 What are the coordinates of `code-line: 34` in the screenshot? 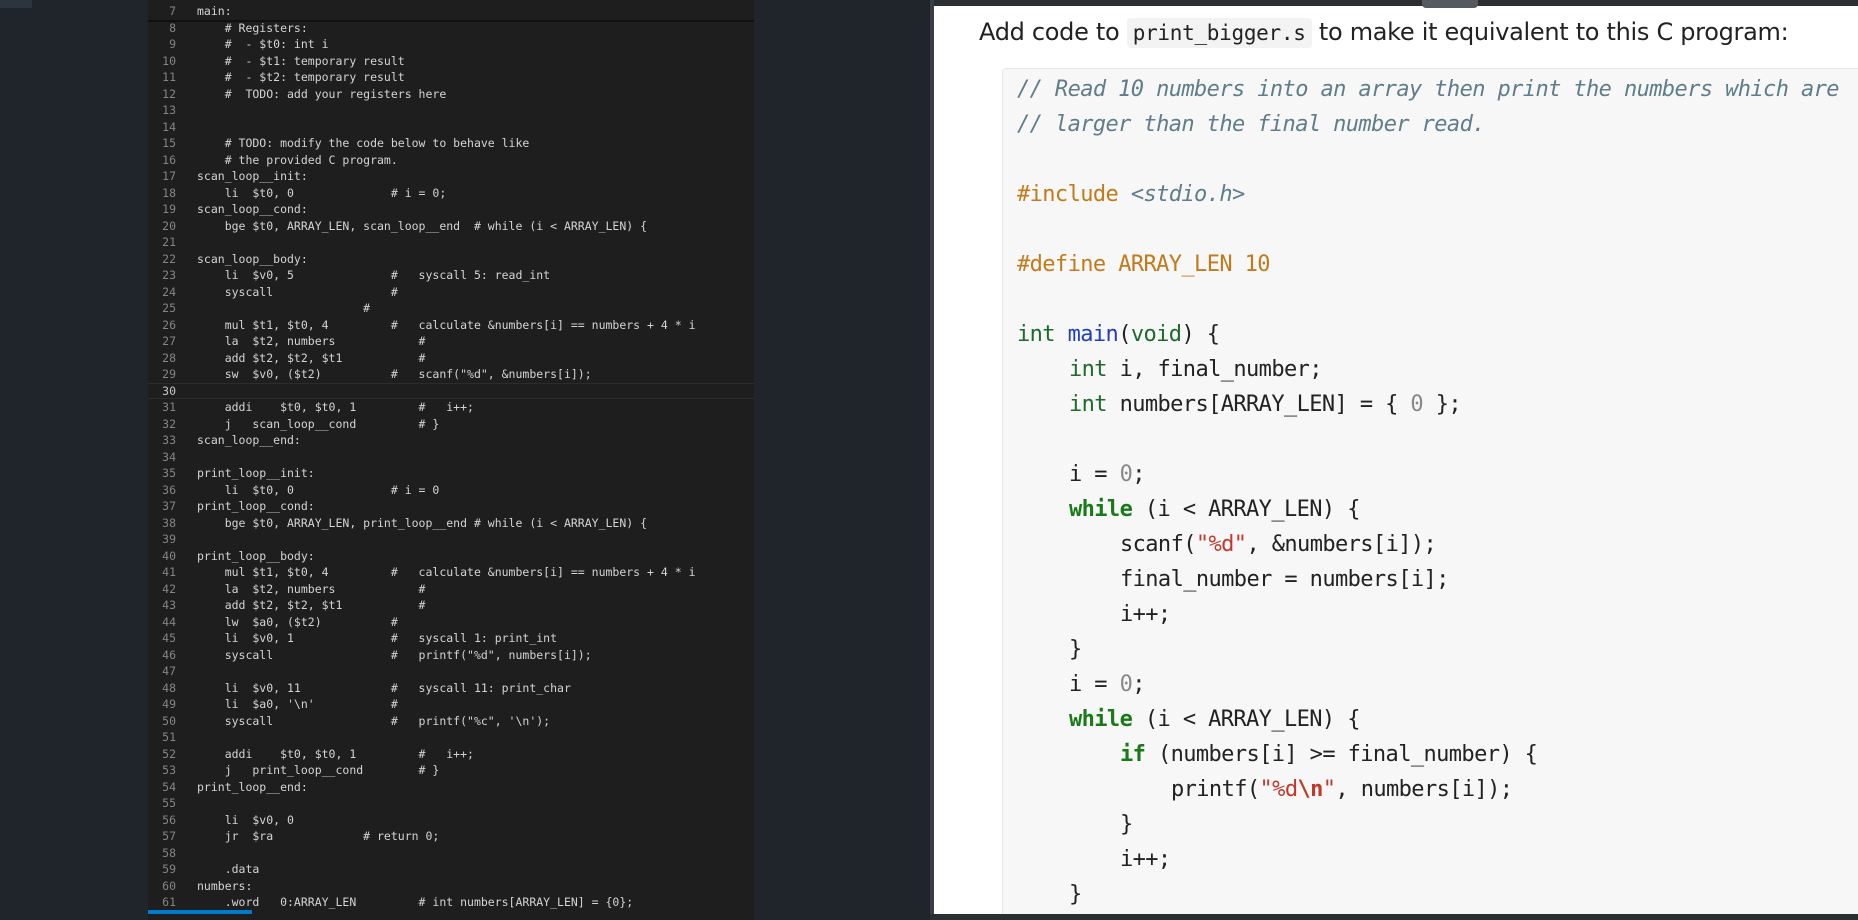 It's located at (451, 457).